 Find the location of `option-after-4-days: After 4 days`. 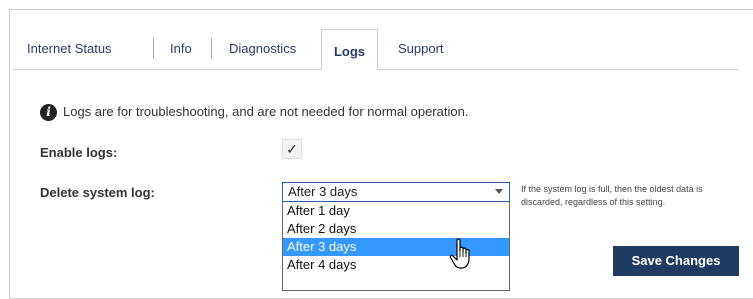

option-after-4-days: After 4 days is located at coordinates (396, 265).